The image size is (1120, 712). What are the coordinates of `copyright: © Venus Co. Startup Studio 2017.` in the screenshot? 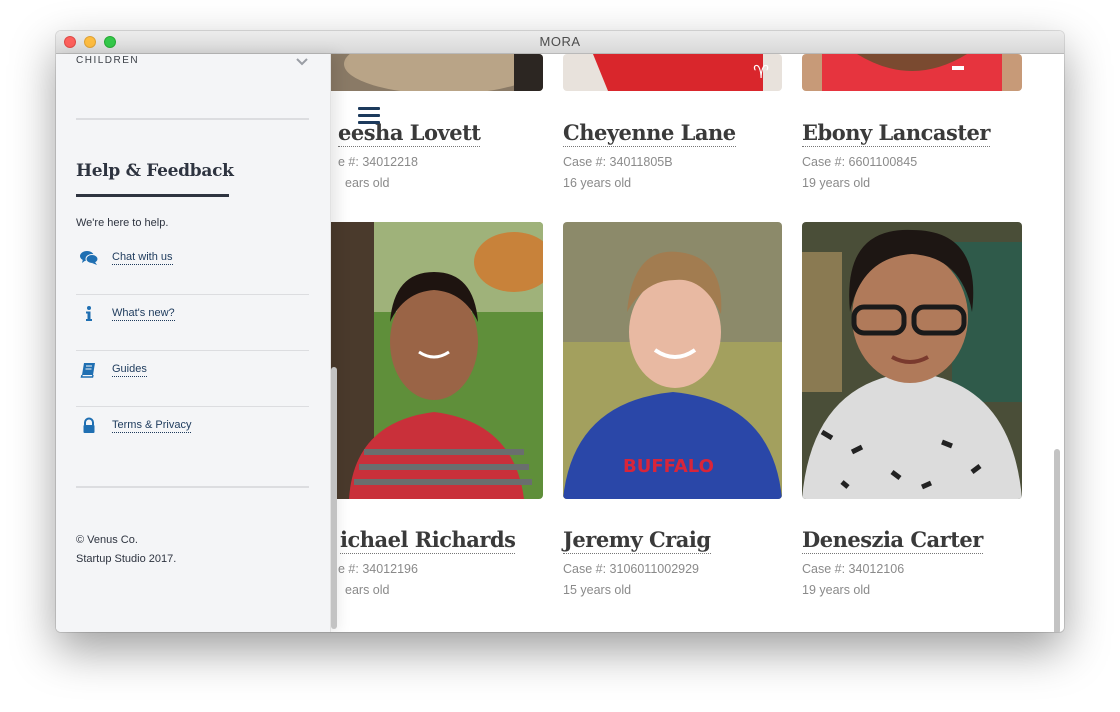 It's located at (126, 550).